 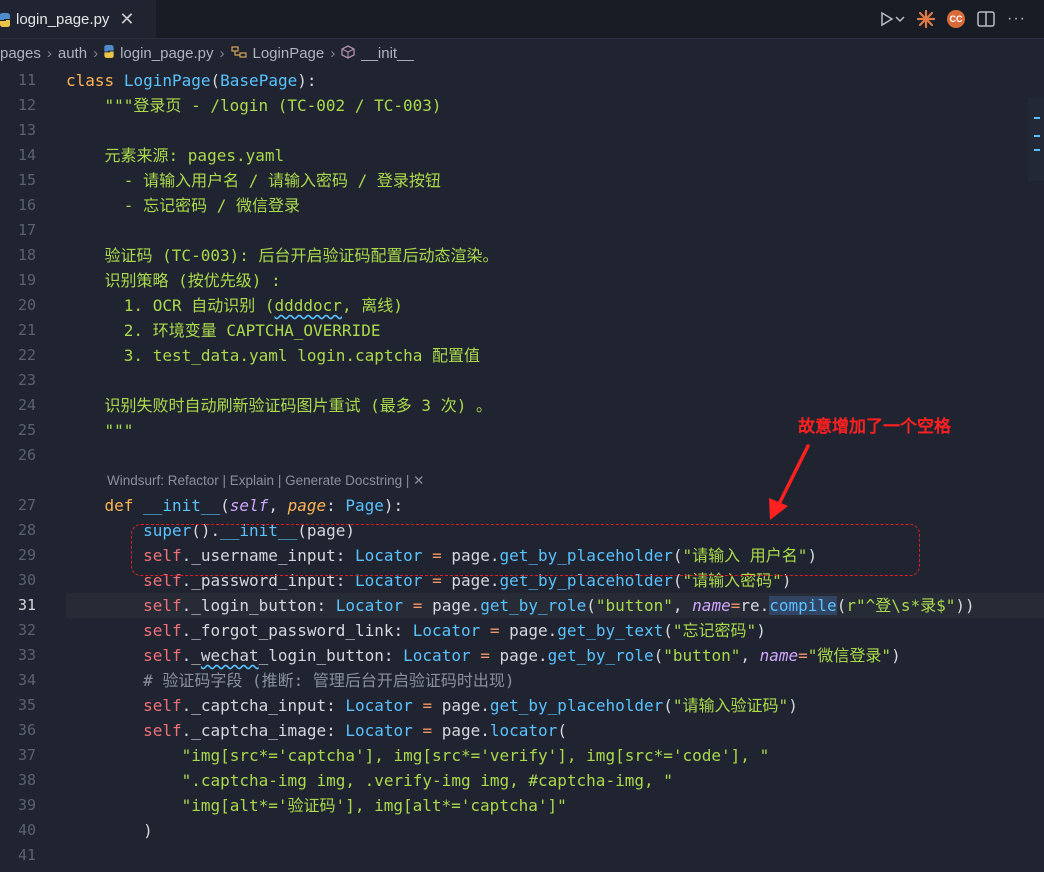 I want to click on code-text: class LoginPage(BasePage):, so click(x=191, y=80).